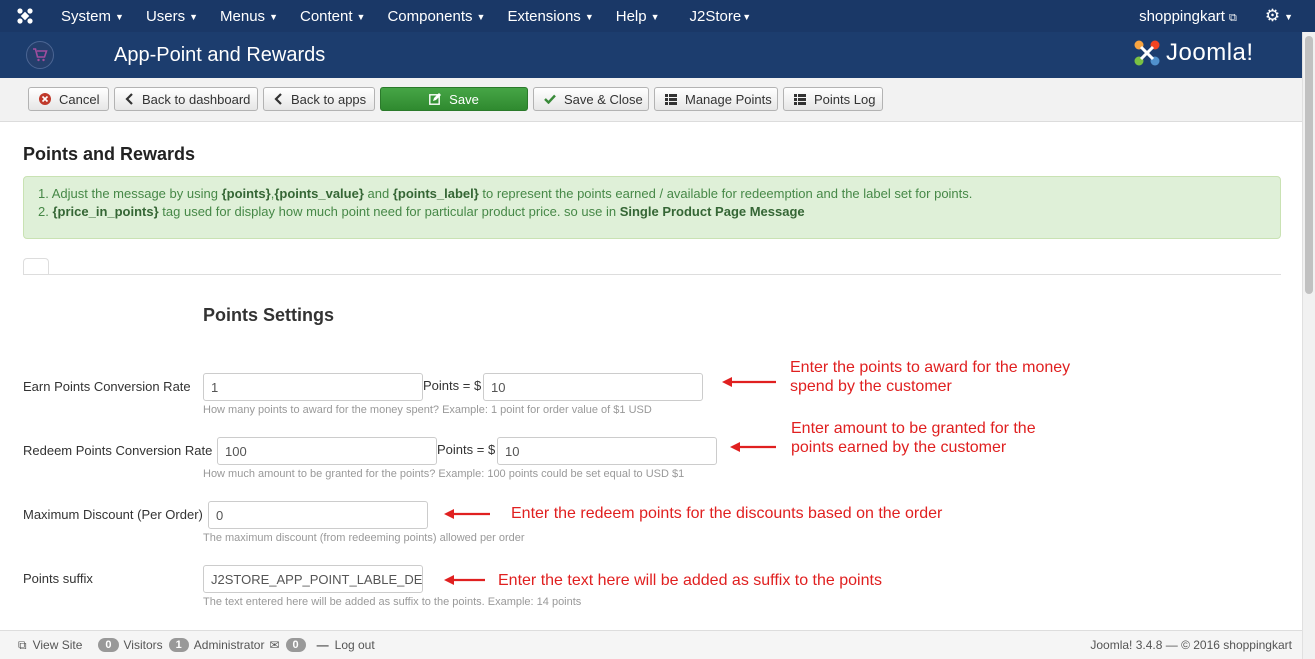 The width and height of the screenshot is (1315, 659). What do you see at coordinates (313, 387) in the screenshot?
I see `earn-points-input: 1` at bounding box center [313, 387].